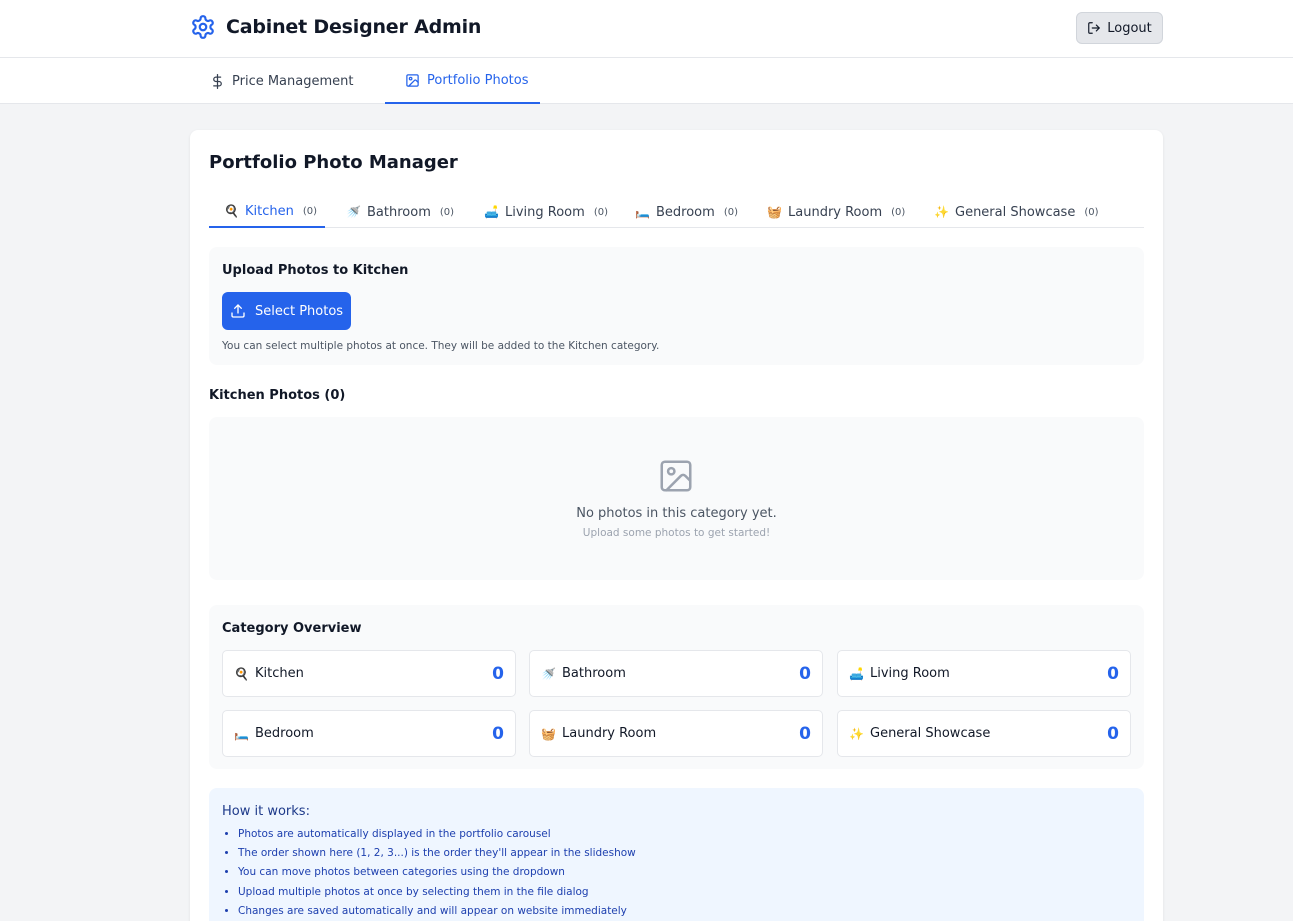 This screenshot has height=921, width=1293. Describe the element at coordinates (279, 673) in the screenshot. I see `overview-label: Kitchen` at that location.